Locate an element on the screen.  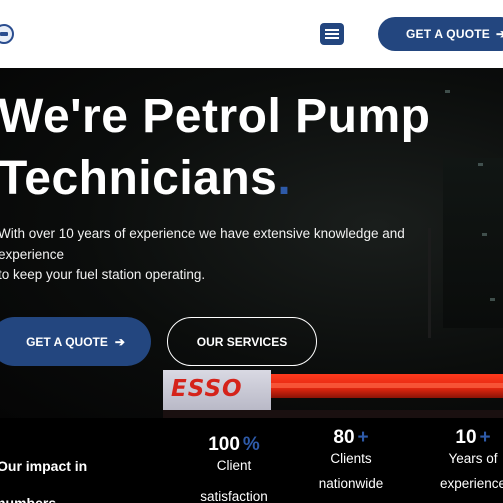
stat-client-satisfaction: 100% Client satisfaction is located at coordinates (234, 468).